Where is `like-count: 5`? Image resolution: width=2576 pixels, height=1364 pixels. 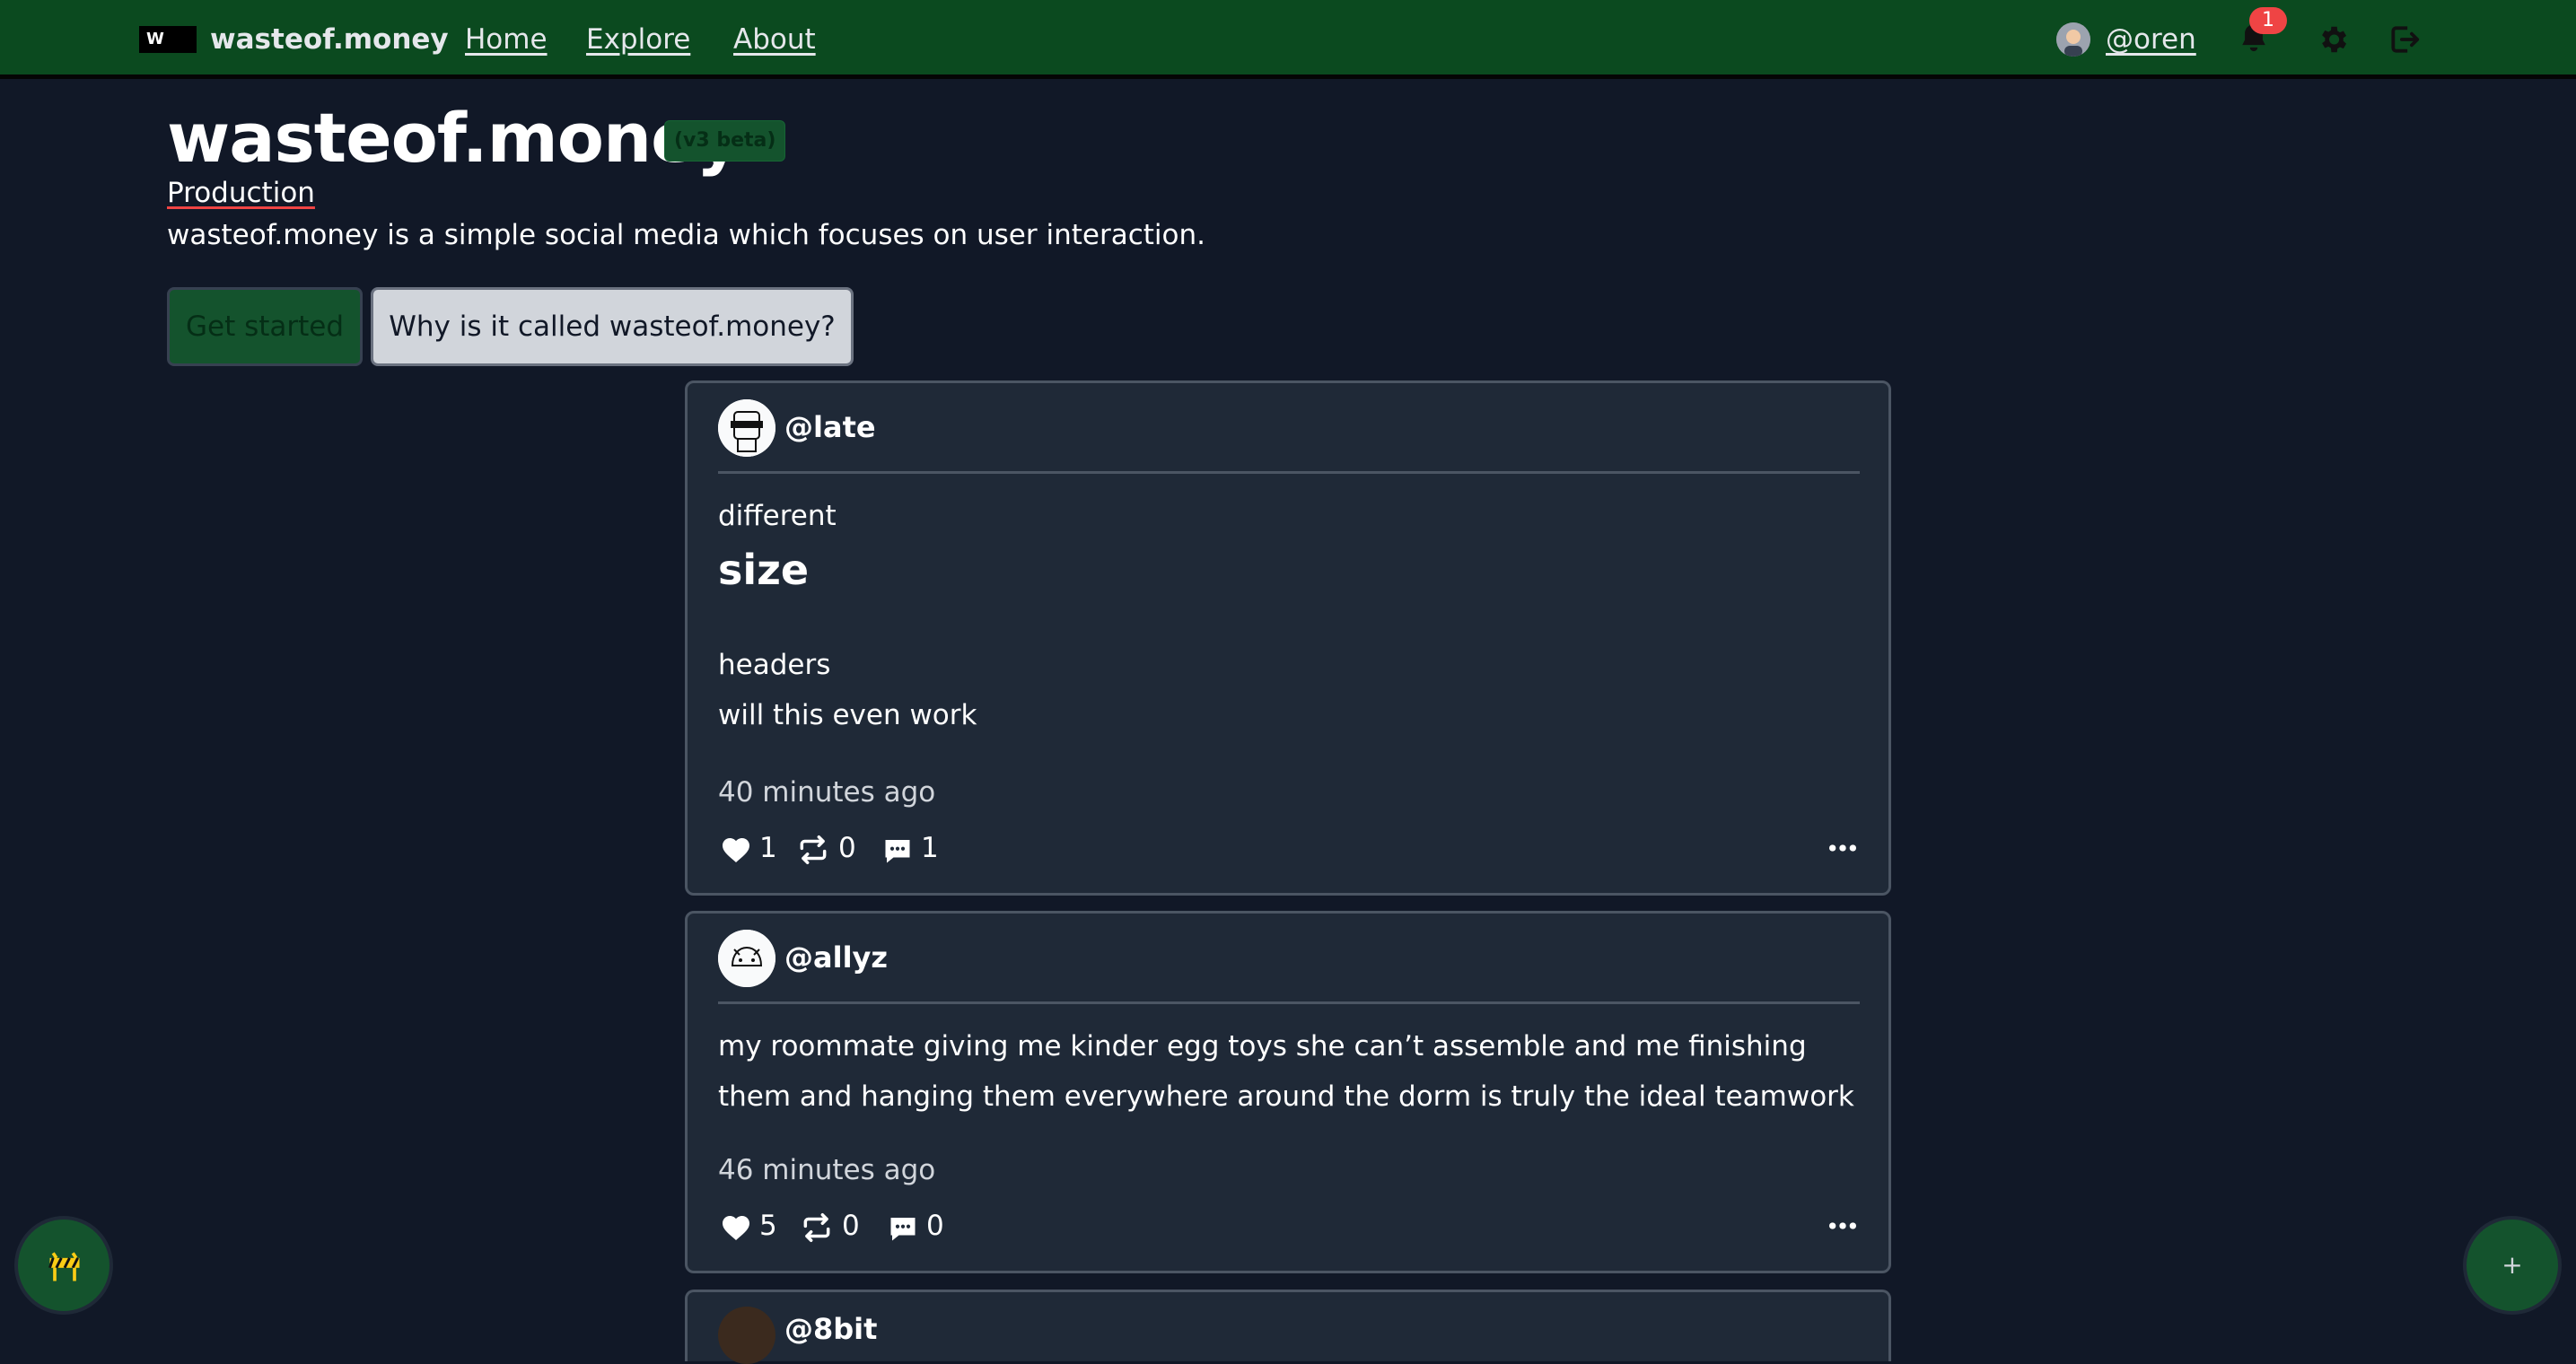
like-count: 5 is located at coordinates (768, 1226).